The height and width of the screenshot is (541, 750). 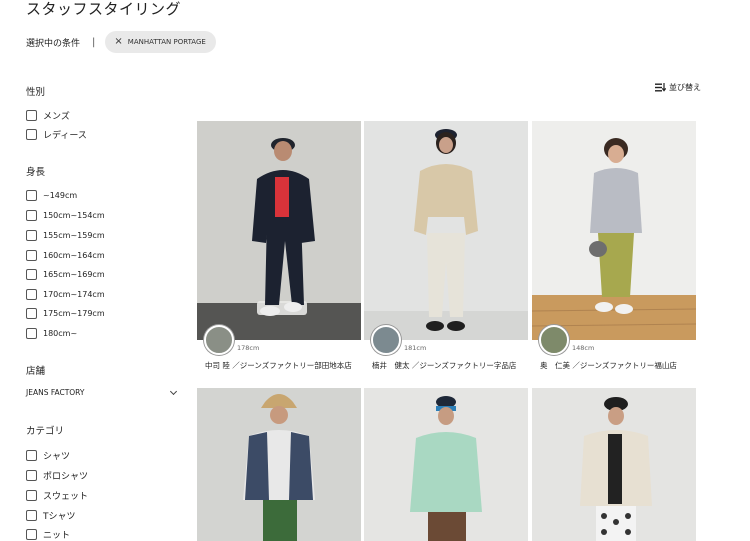 I want to click on filter-category-option: ニット, so click(x=48, y=534).